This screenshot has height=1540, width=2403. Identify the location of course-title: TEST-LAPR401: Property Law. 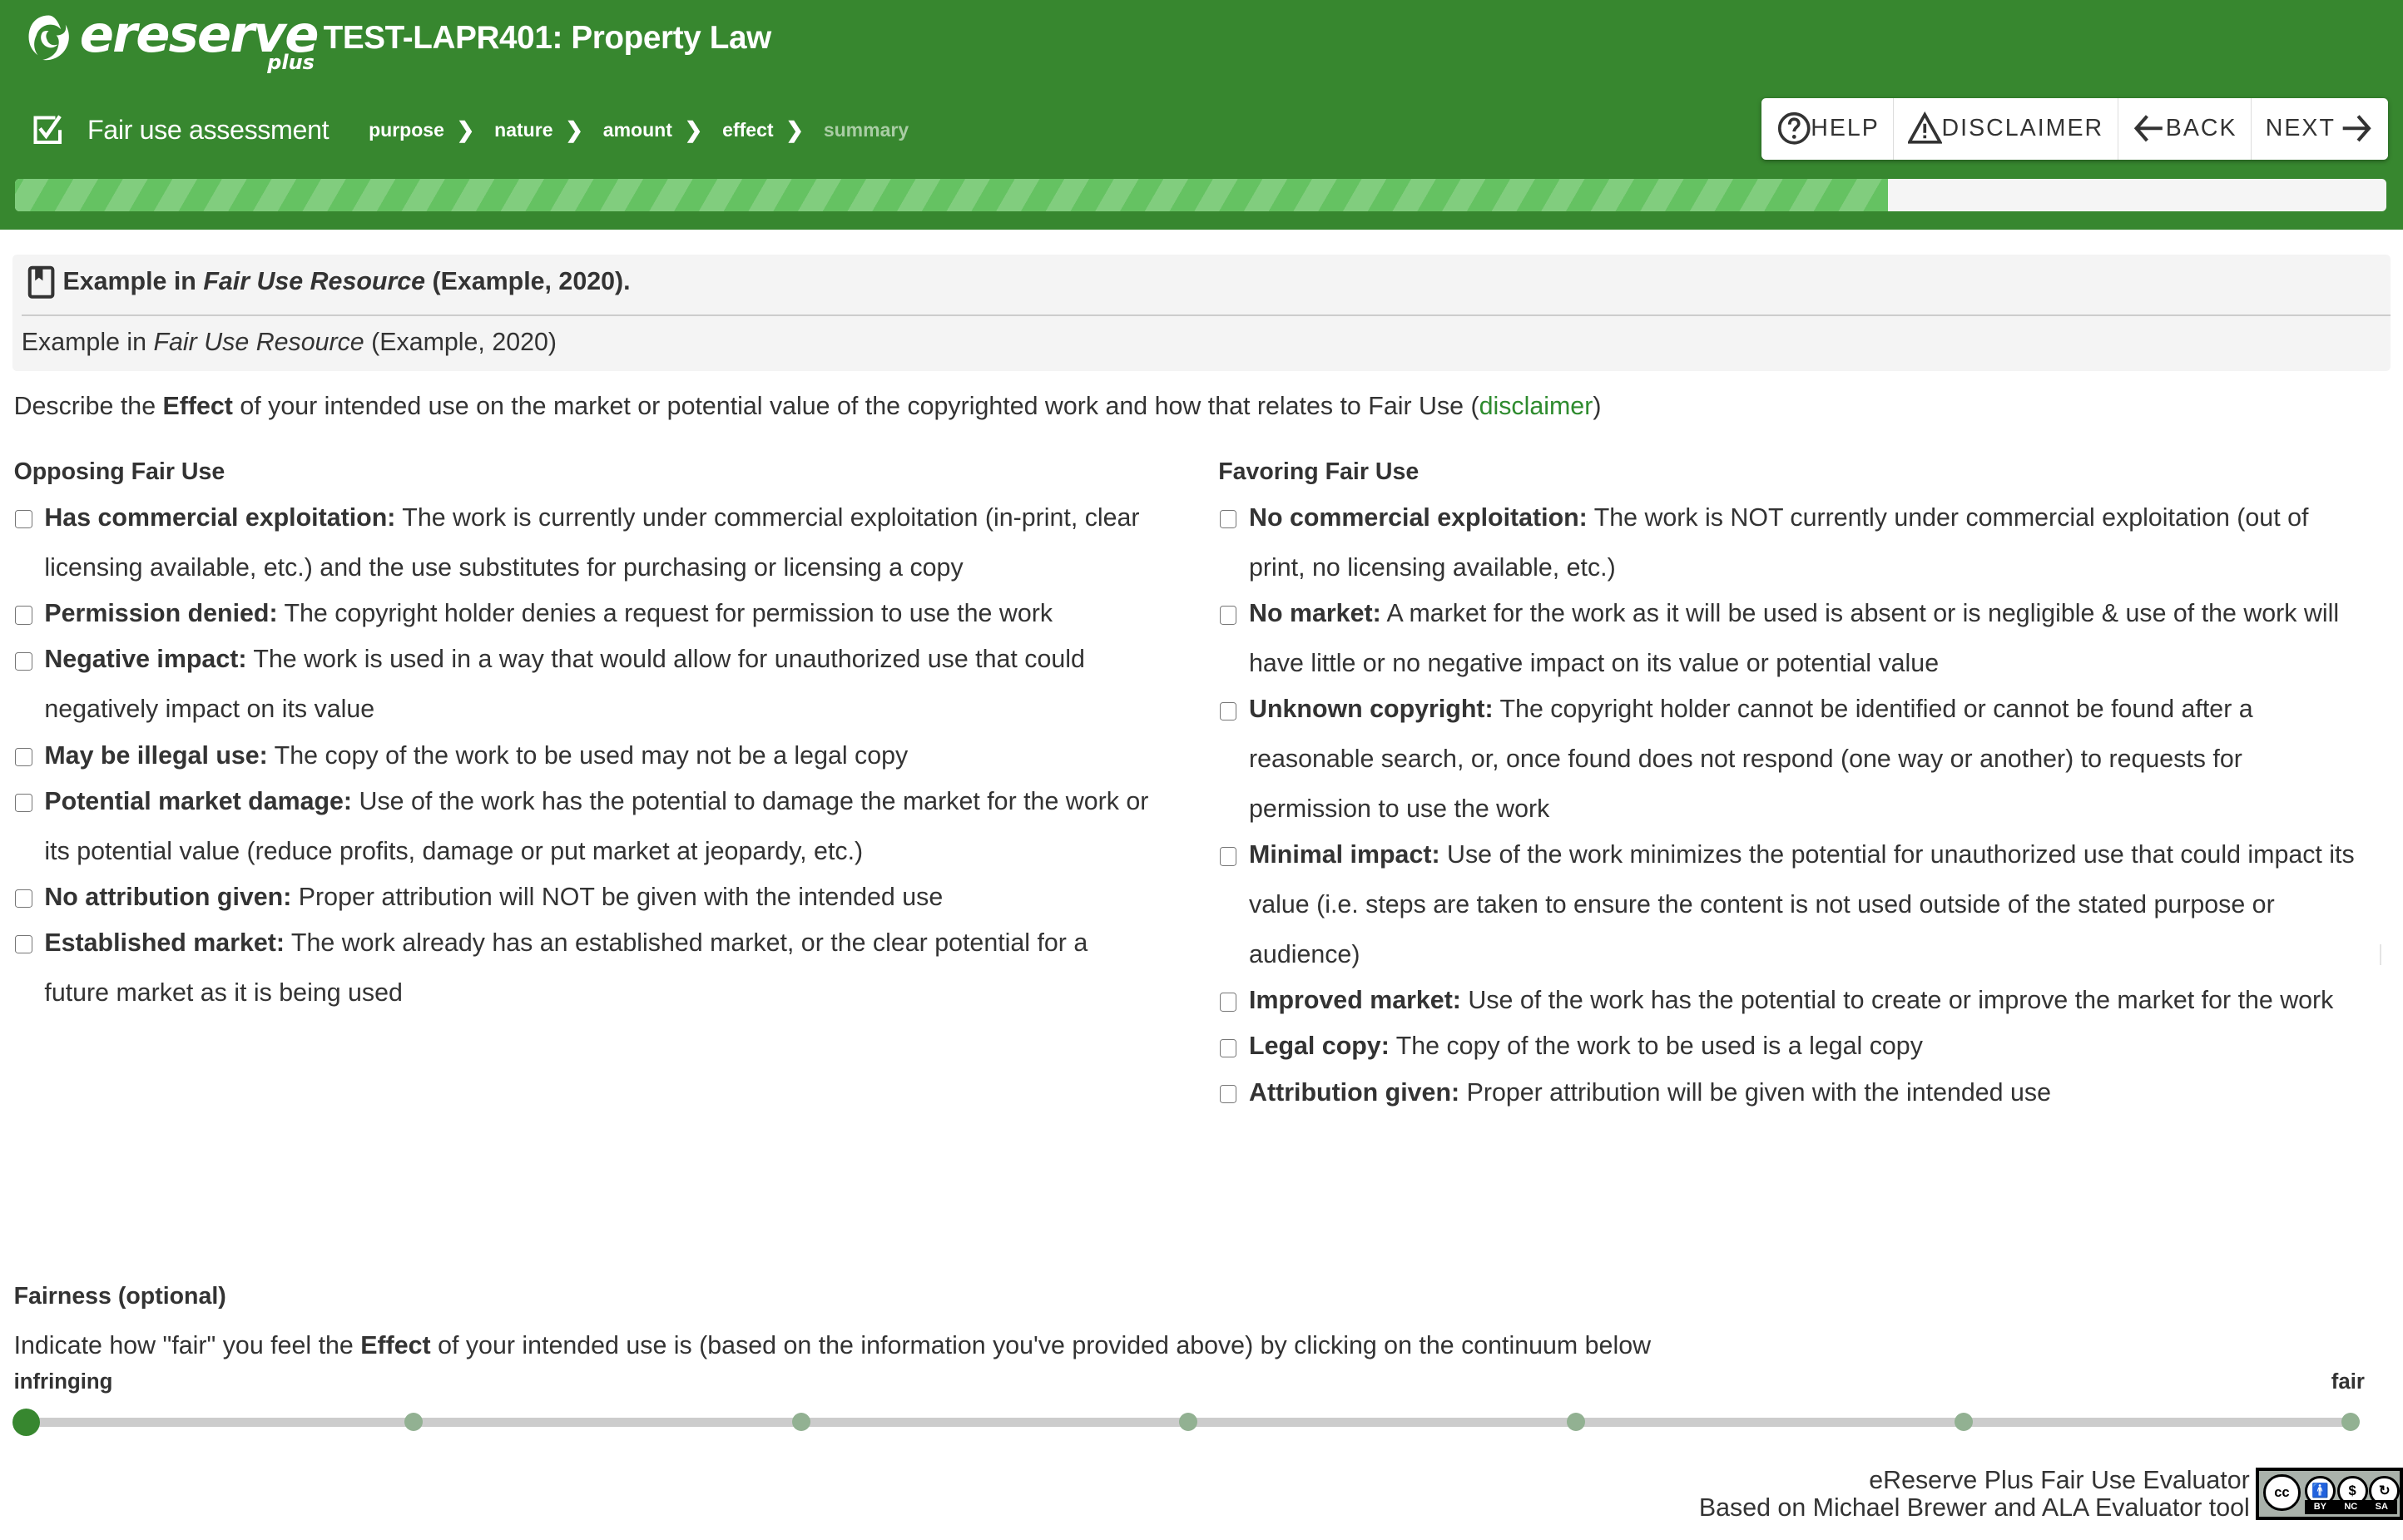
(547, 38).